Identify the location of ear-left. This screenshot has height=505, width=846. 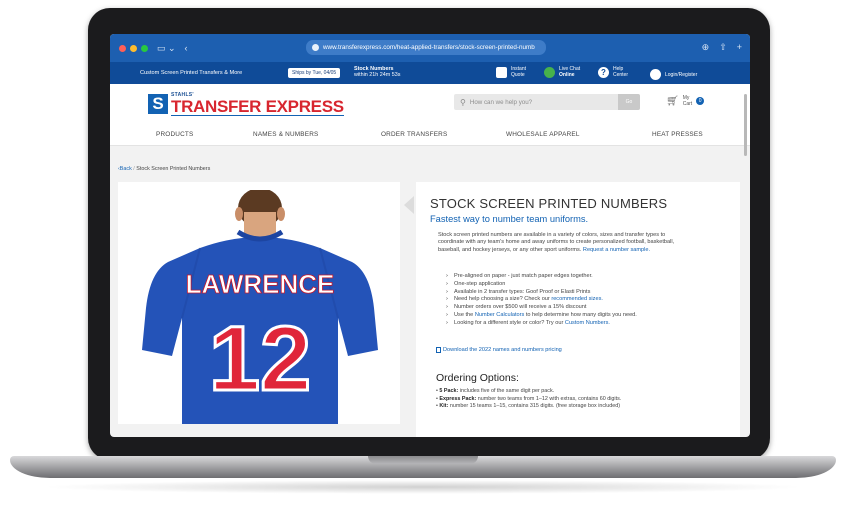
(239, 214).